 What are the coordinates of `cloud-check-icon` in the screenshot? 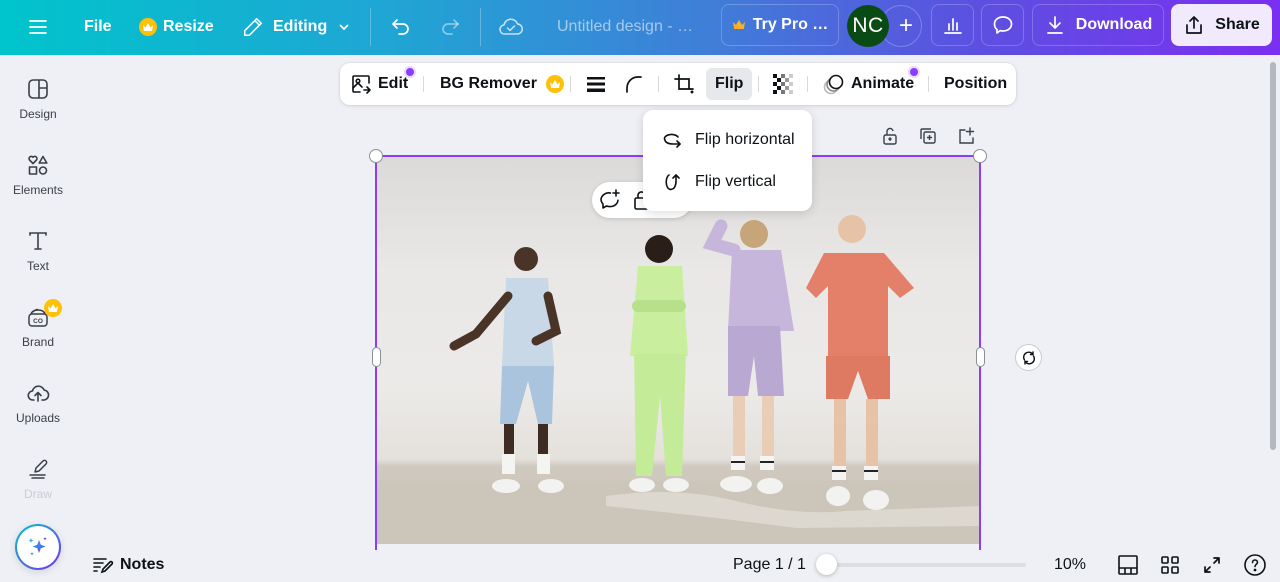 It's located at (511, 26).